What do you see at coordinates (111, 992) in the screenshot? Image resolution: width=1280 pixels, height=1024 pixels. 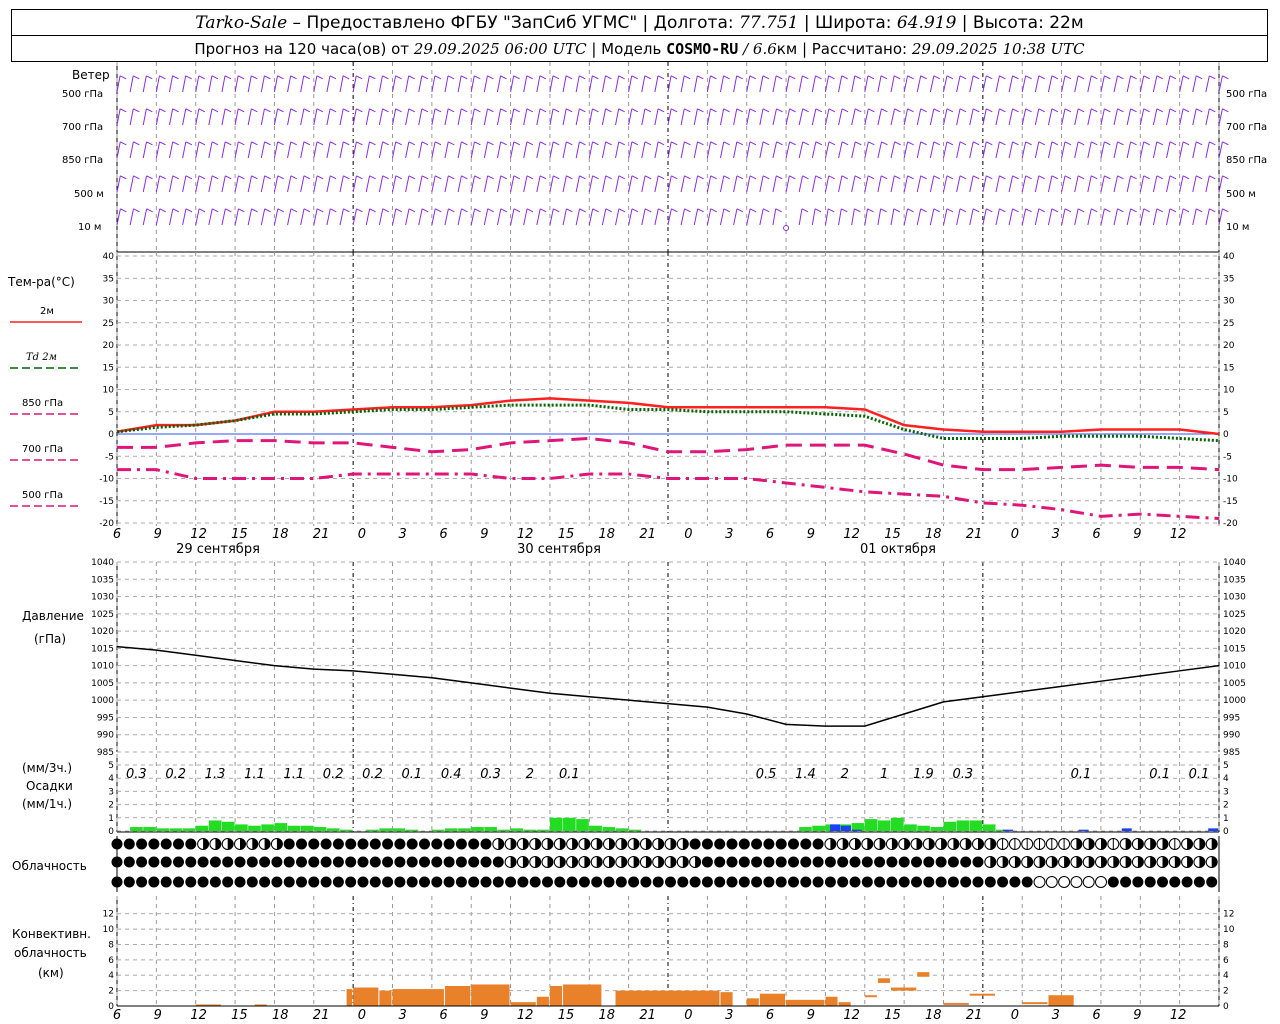 I see `y-tick-label: 2` at bounding box center [111, 992].